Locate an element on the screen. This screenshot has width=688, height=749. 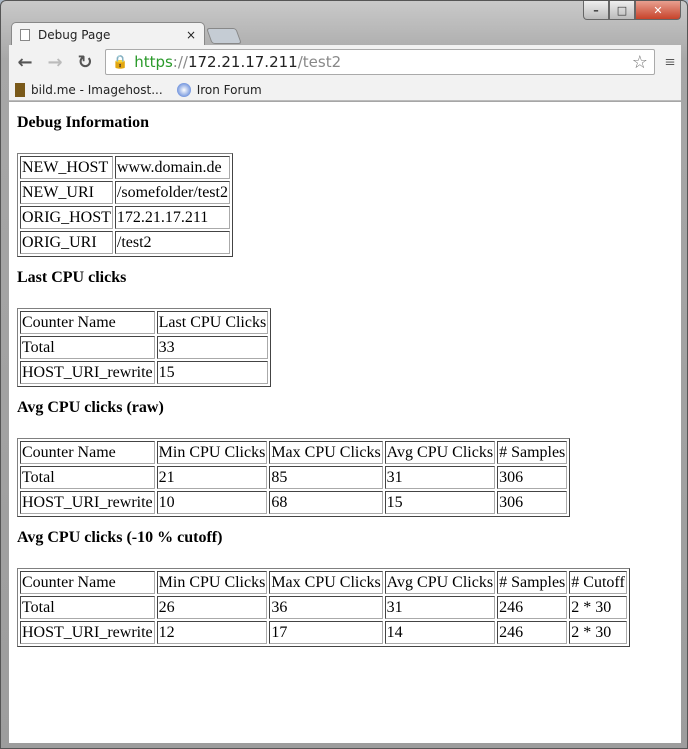
table-row: NEW_HOST www.domain.de is located at coordinates (125, 167).